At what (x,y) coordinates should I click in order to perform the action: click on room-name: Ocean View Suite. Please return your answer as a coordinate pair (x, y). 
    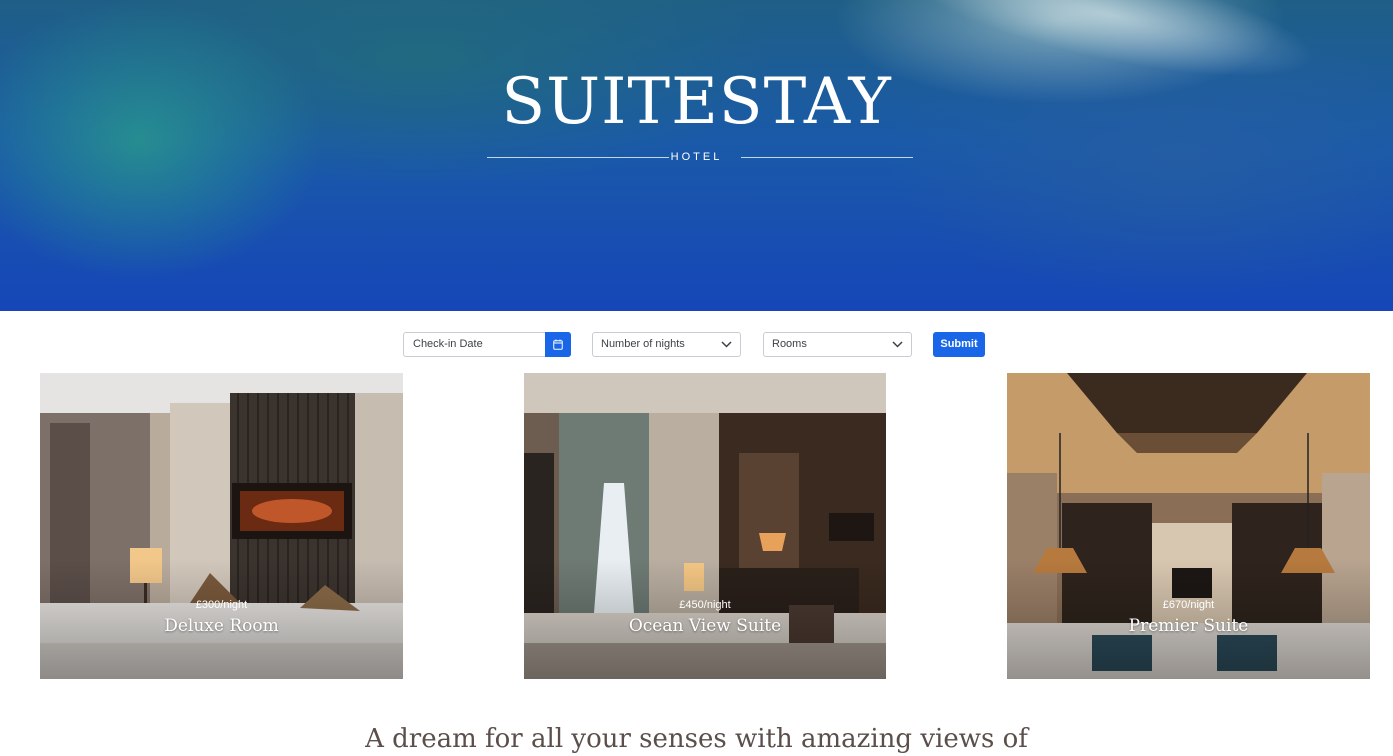
    Looking at the image, I should click on (705, 626).